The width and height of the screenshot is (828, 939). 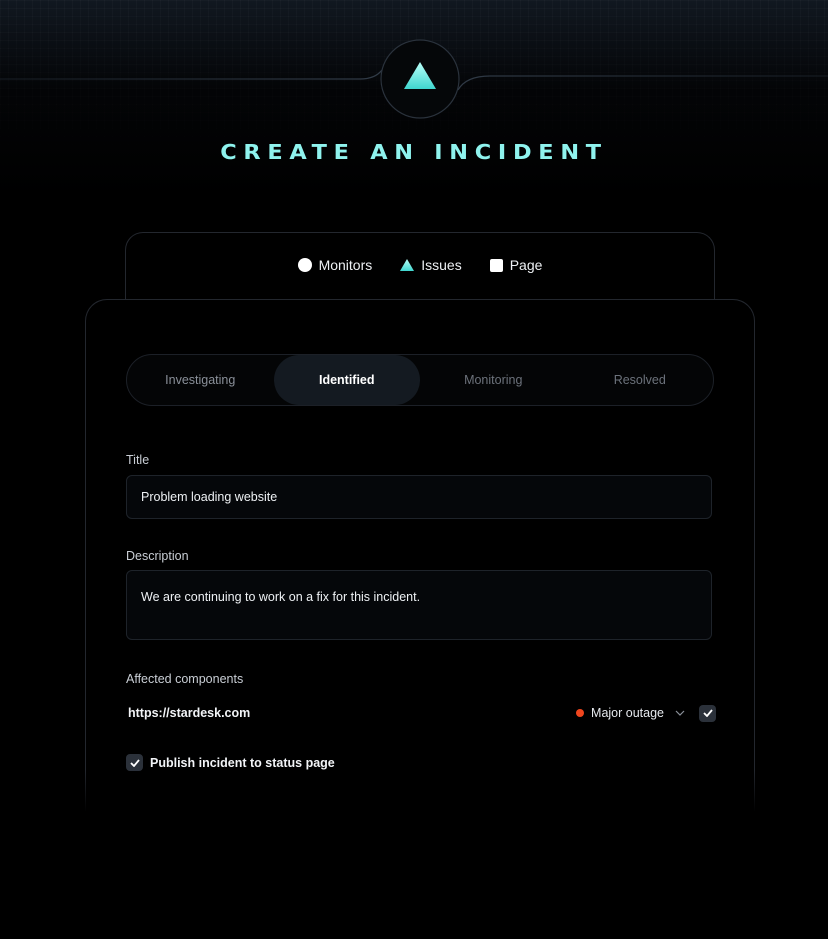 I want to click on status-dot-icon, so click(x=580, y=713).